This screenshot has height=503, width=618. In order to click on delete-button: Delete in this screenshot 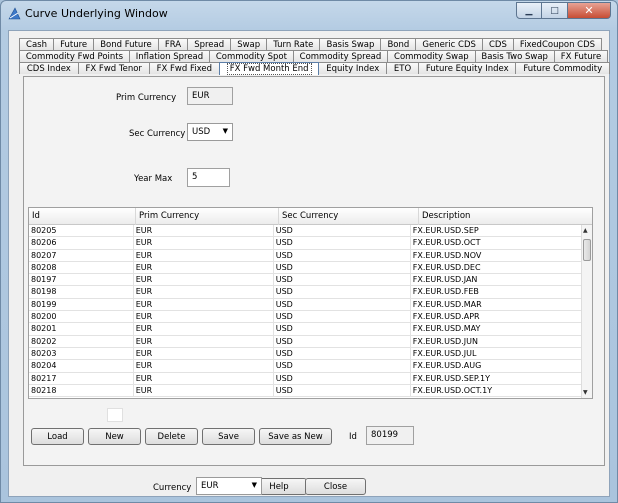, I will do `click(171, 436)`.